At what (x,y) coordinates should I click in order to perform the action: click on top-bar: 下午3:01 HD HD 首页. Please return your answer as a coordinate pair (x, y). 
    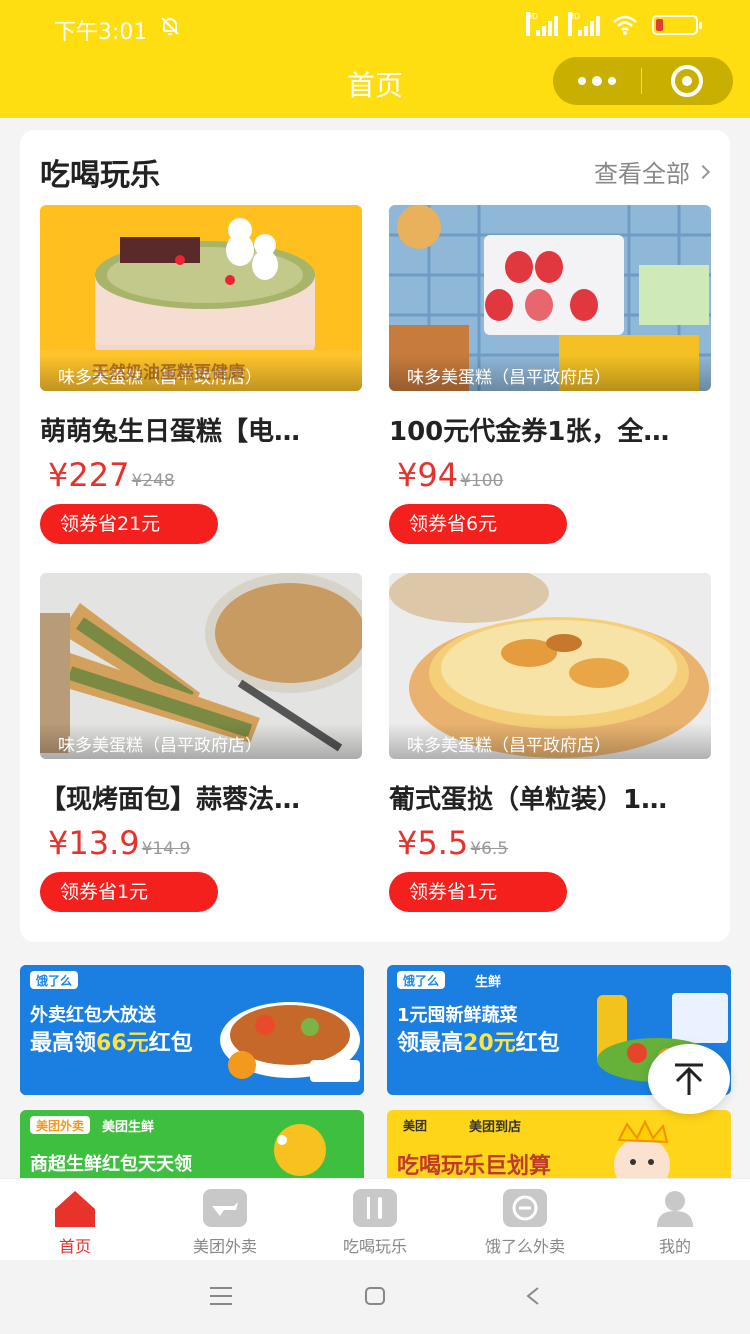
    Looking at the image, I should click on (375, 59).